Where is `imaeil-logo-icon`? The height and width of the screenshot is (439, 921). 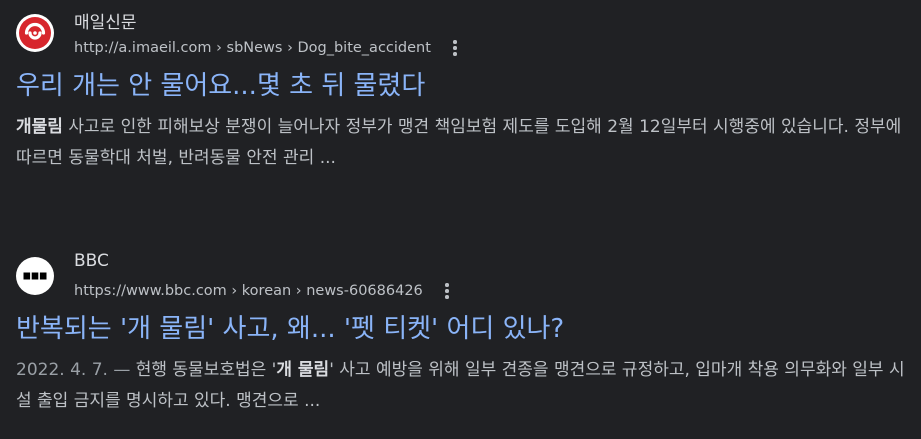
imaeil-logo-icon is located at coordinates (35, 33).